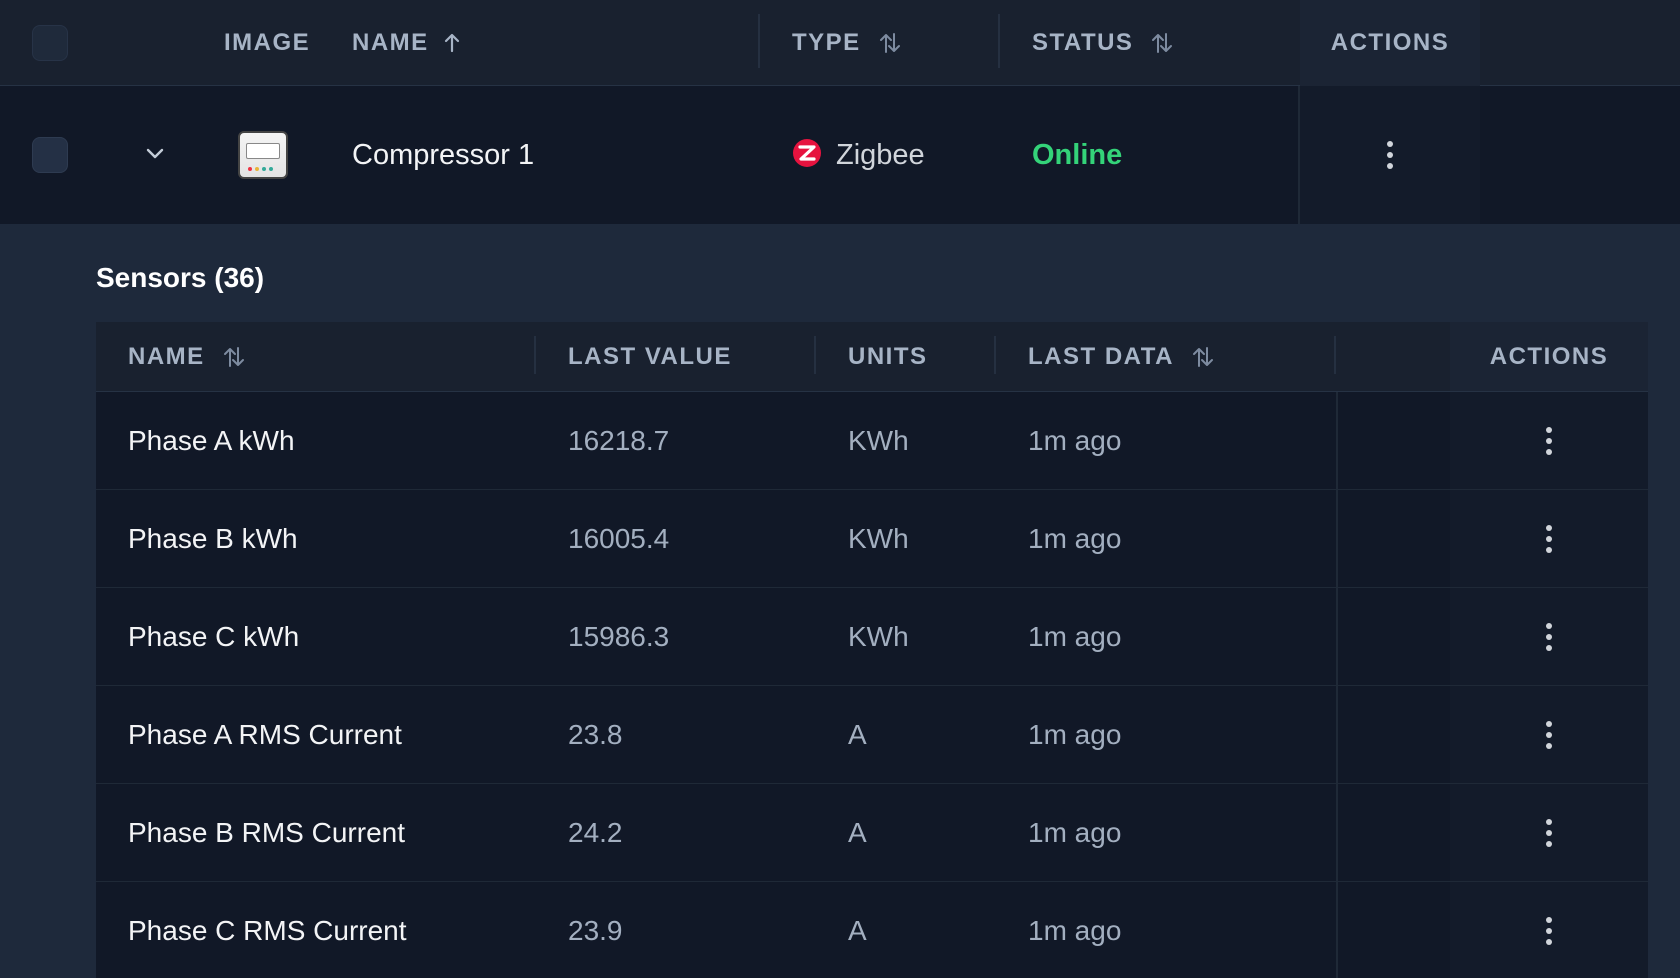  I want to click on sensor-name: Phase B RMS Current, so click(266, 833).